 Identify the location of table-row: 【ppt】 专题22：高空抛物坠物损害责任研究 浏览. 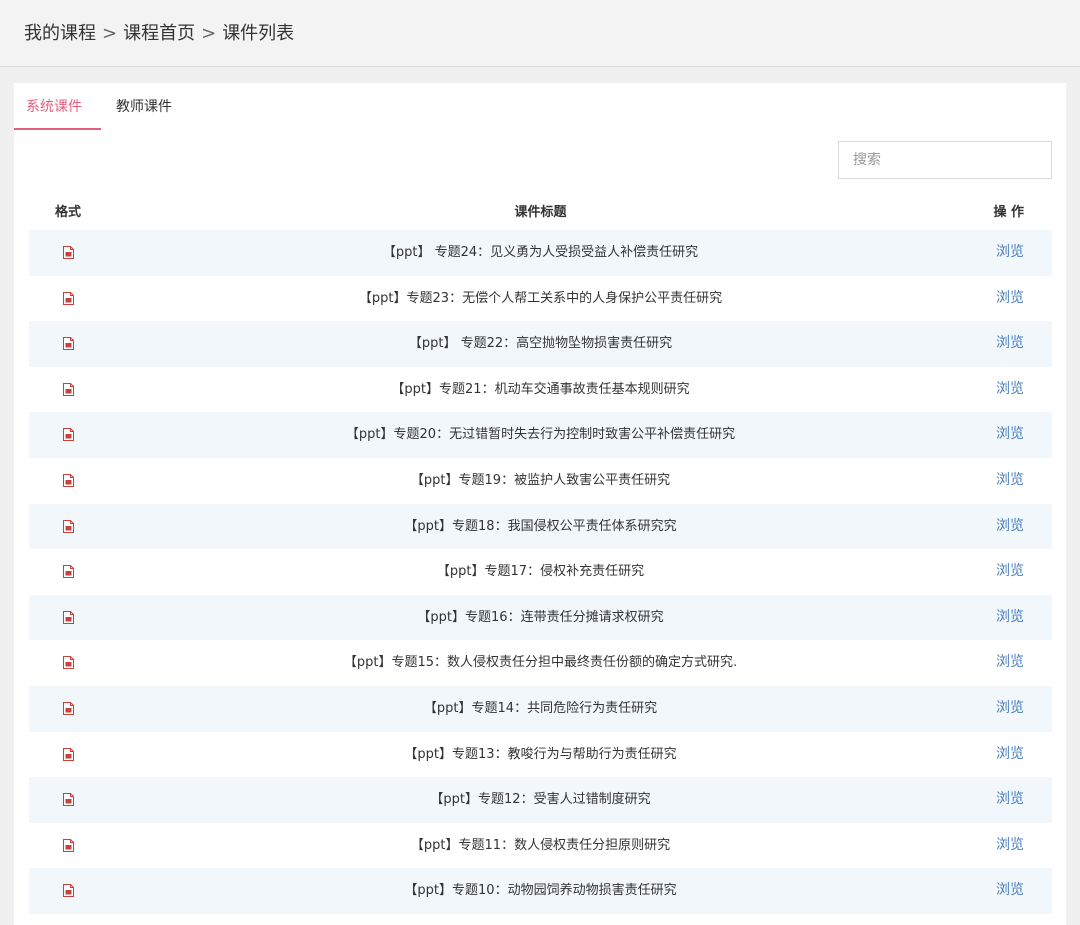
(540, 344).